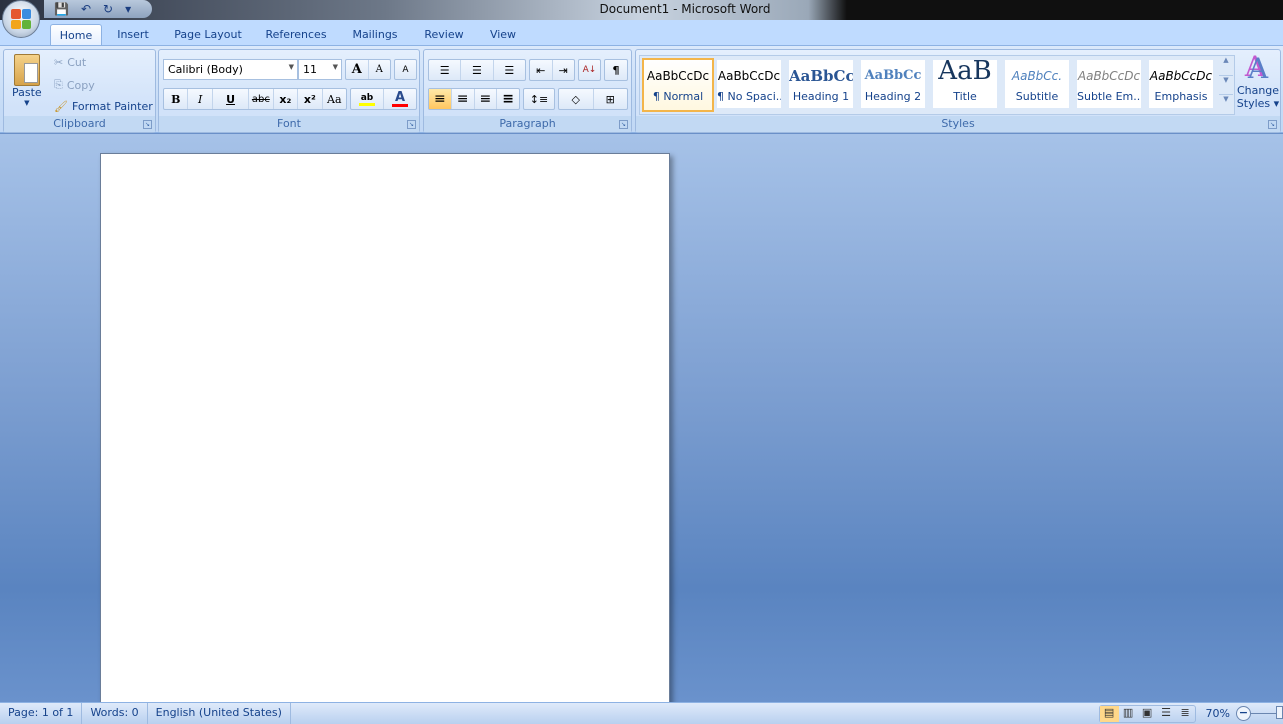 This screenshot has height=724, width=1283. What do you see at coordinates (261, 99) in the screenshot?
I see `strikethrough-button: abc` at bounding box center [261, 99].